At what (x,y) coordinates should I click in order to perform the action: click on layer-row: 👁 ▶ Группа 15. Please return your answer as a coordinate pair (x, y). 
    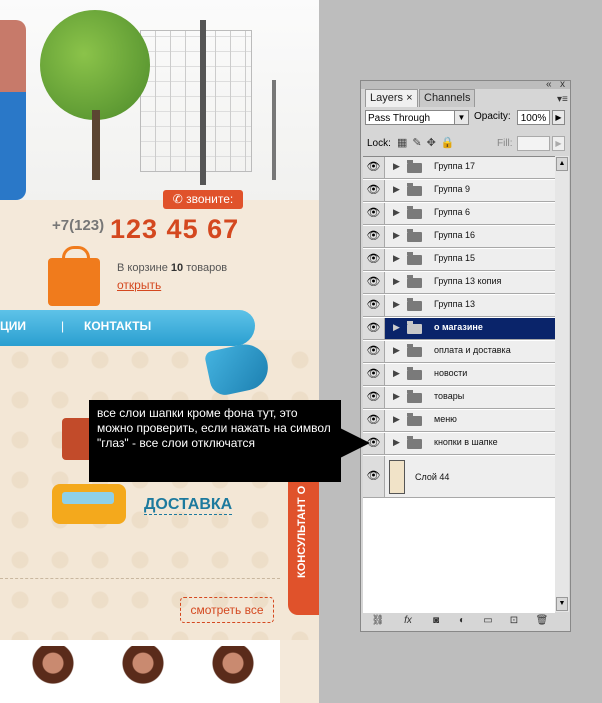
    Looking at the image, I should click on (459, 260).